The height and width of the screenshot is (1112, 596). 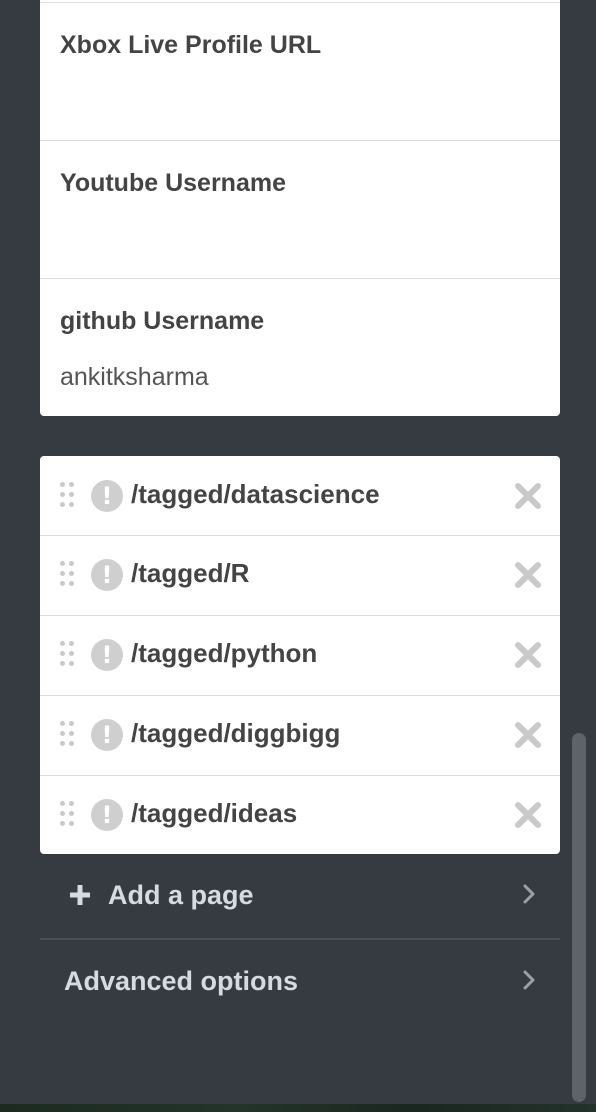 What do you see at coordinates (300, 896) in the screenshot?
I see `add-page-button: Add a page` at bounding box center [300, 896].